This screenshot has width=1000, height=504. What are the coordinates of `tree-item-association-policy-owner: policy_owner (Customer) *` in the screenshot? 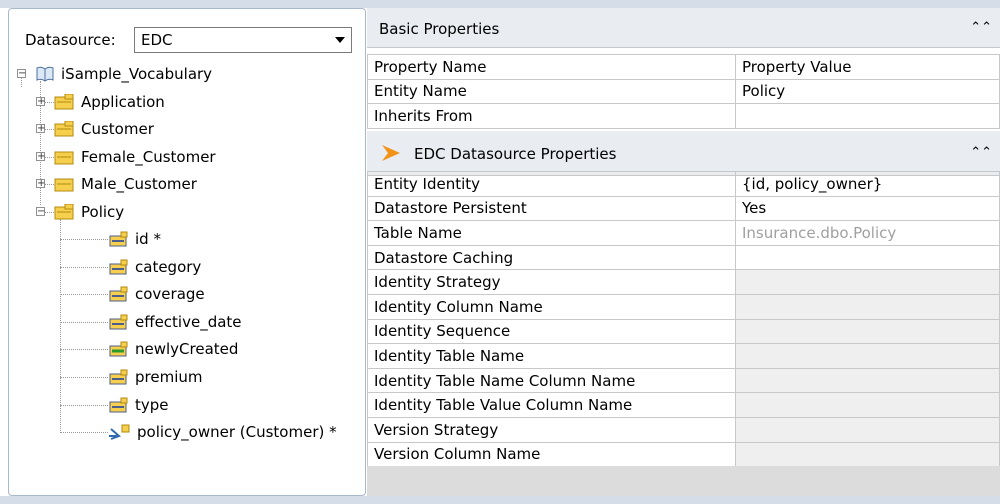 It's located at (223, 432).